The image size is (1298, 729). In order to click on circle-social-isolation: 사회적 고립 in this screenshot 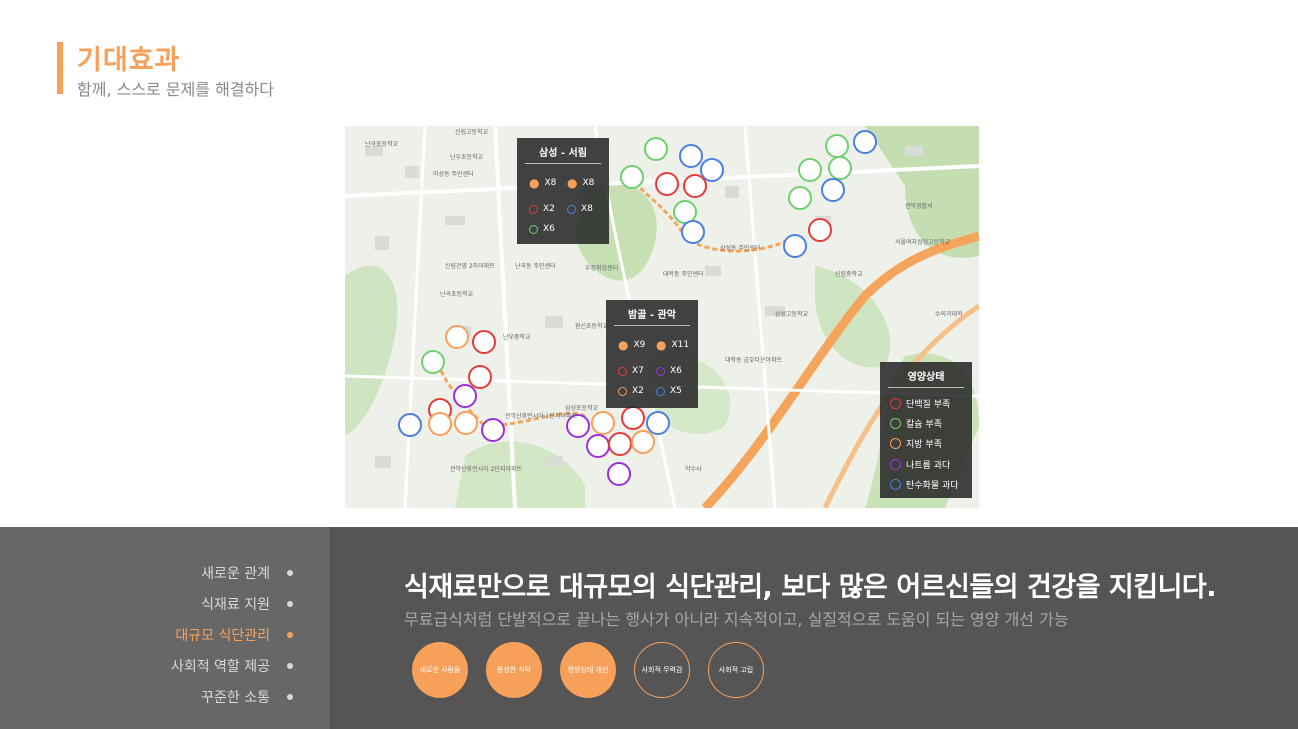, I will do `click(736, 670)`.